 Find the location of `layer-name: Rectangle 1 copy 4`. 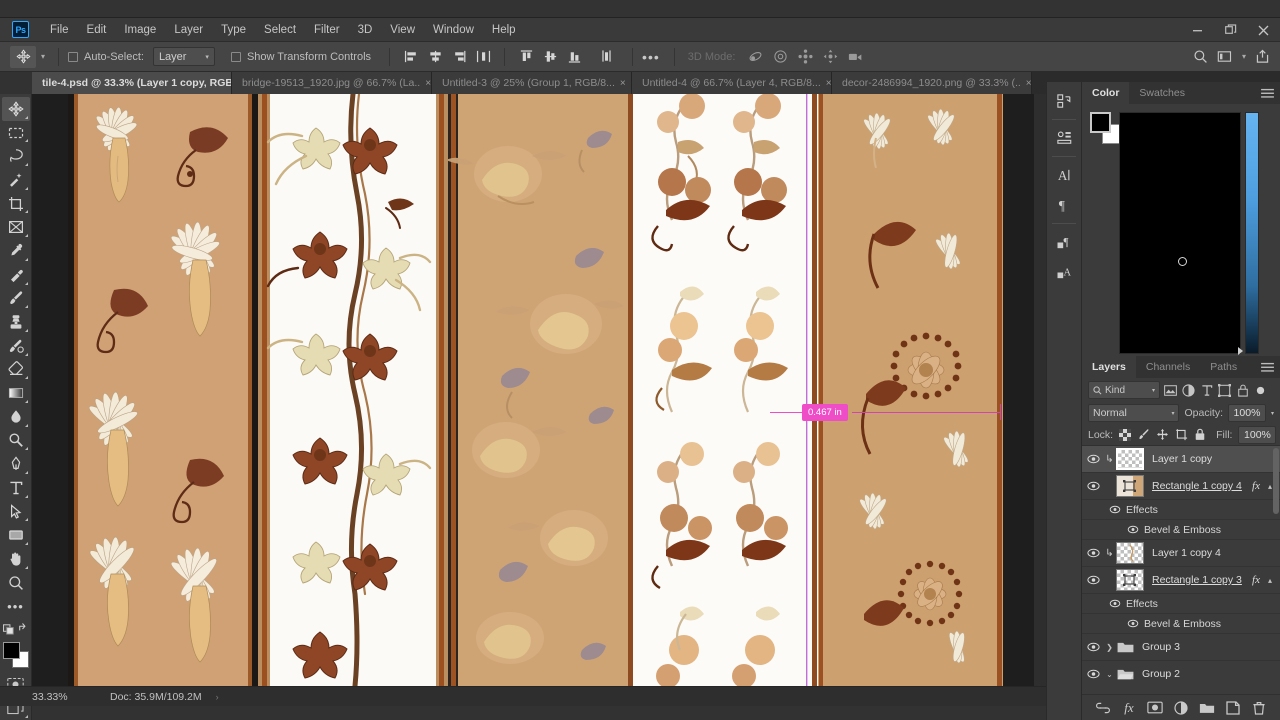

layer-name: Rectangle 1 copy 4 is located at coordinates (1197, 486).